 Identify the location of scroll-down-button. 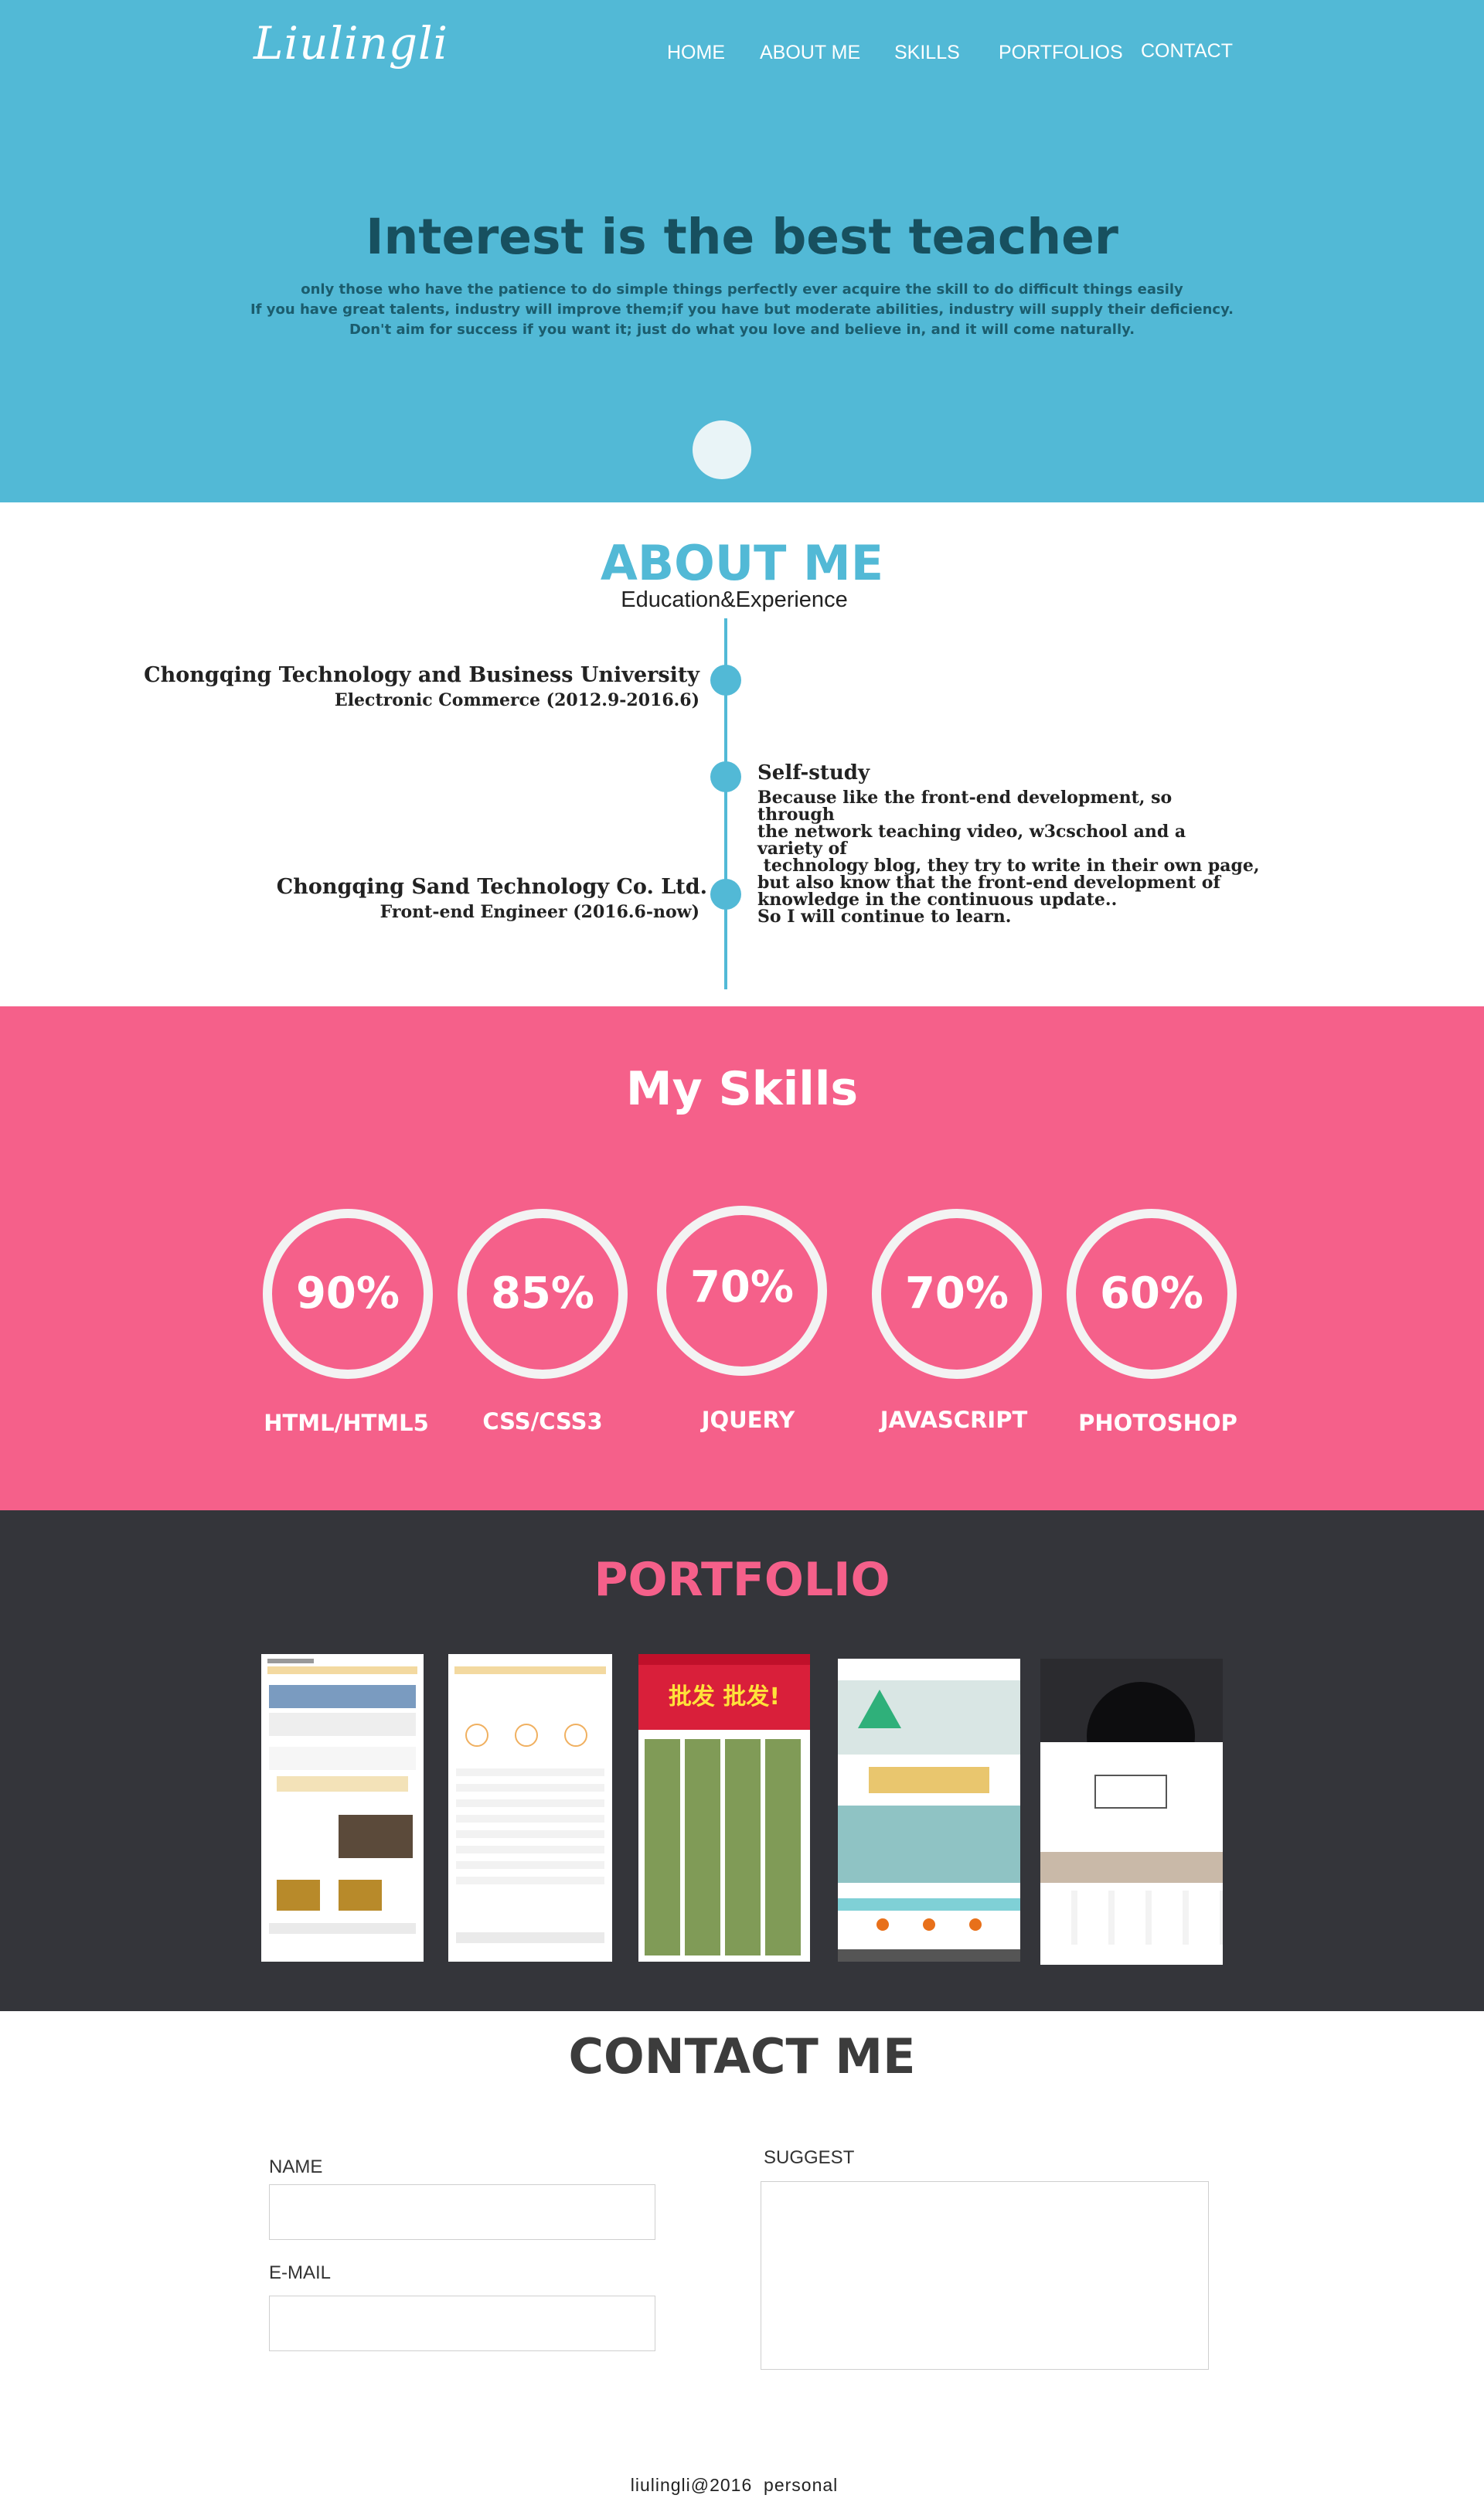
(722, 449).